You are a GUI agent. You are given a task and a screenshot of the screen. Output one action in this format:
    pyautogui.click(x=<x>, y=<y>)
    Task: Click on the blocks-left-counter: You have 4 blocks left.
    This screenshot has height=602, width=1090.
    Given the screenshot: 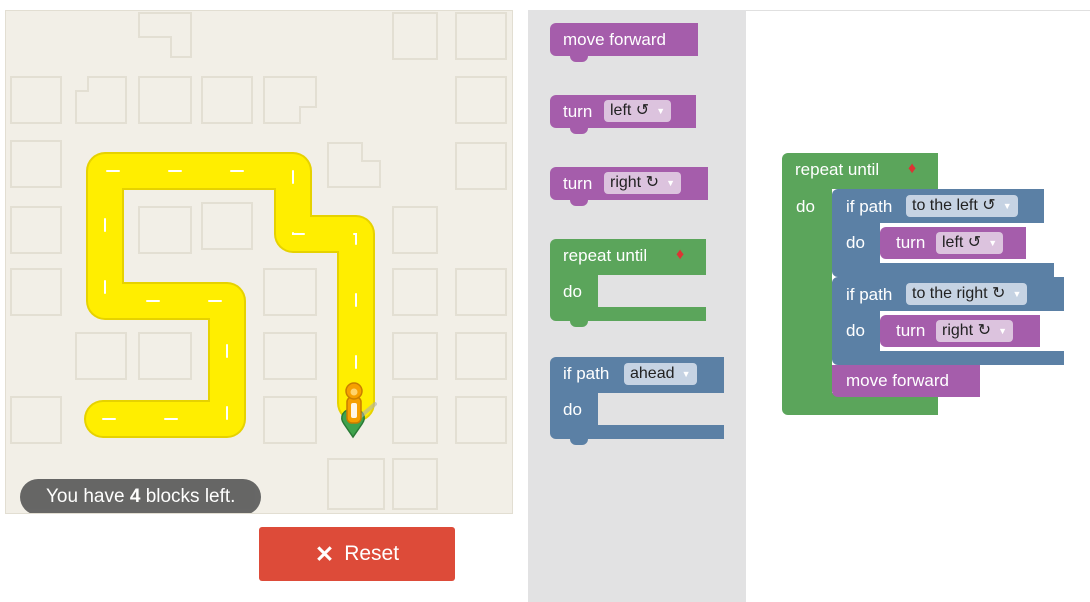 What is the action you would take?
    pyautogui.click(x=141, y=496)
    